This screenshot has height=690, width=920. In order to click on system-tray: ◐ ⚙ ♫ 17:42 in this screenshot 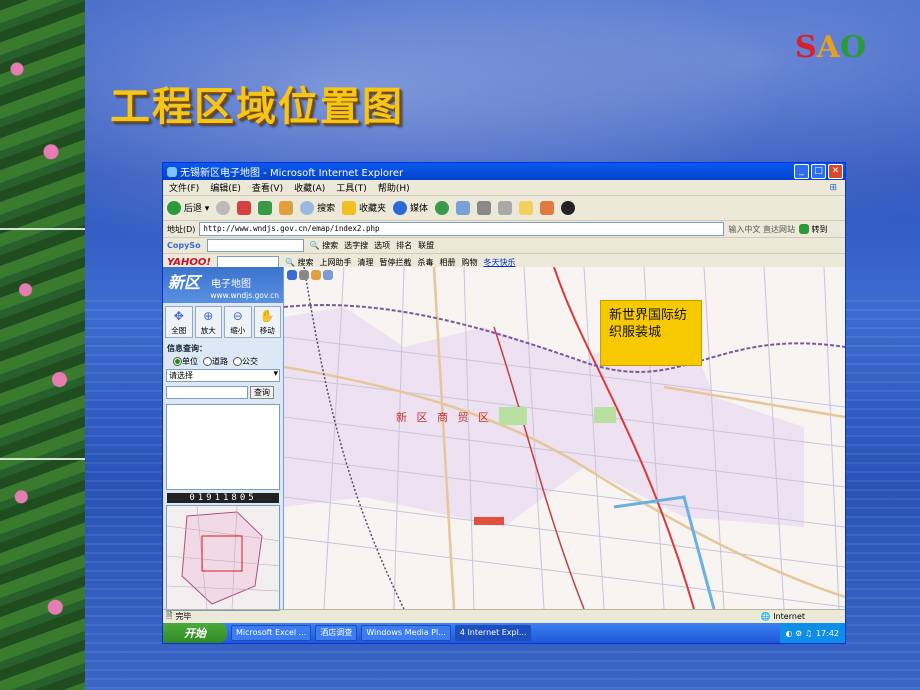, I will do `click(812, 633)`.